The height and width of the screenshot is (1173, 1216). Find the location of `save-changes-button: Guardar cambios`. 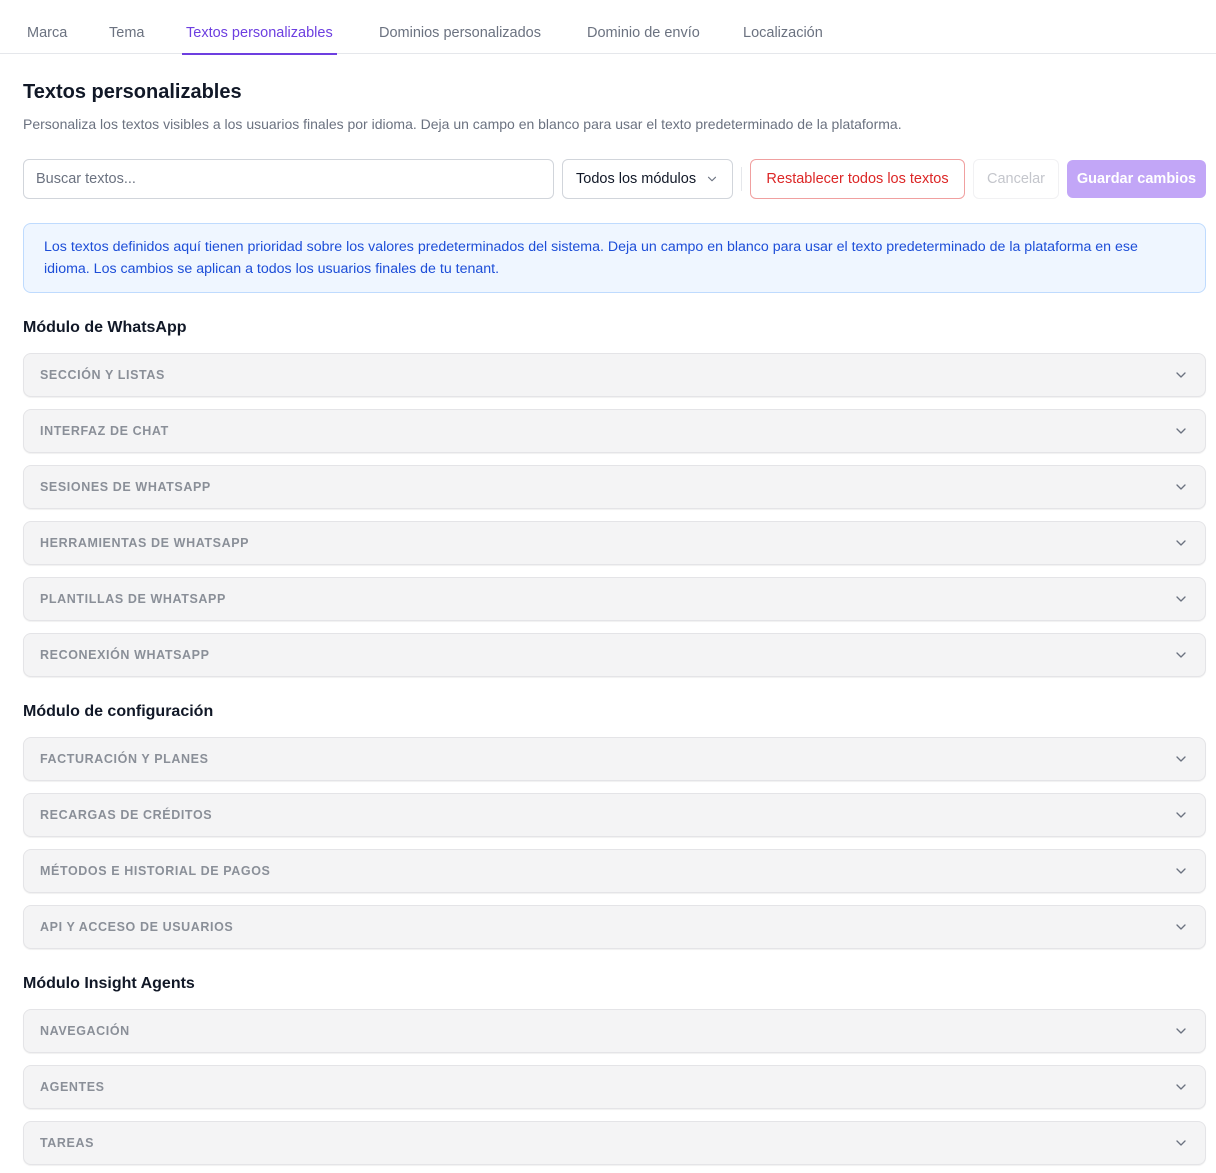

save-changes-button: Guardar cambios is located at coordinates (1136, 179).